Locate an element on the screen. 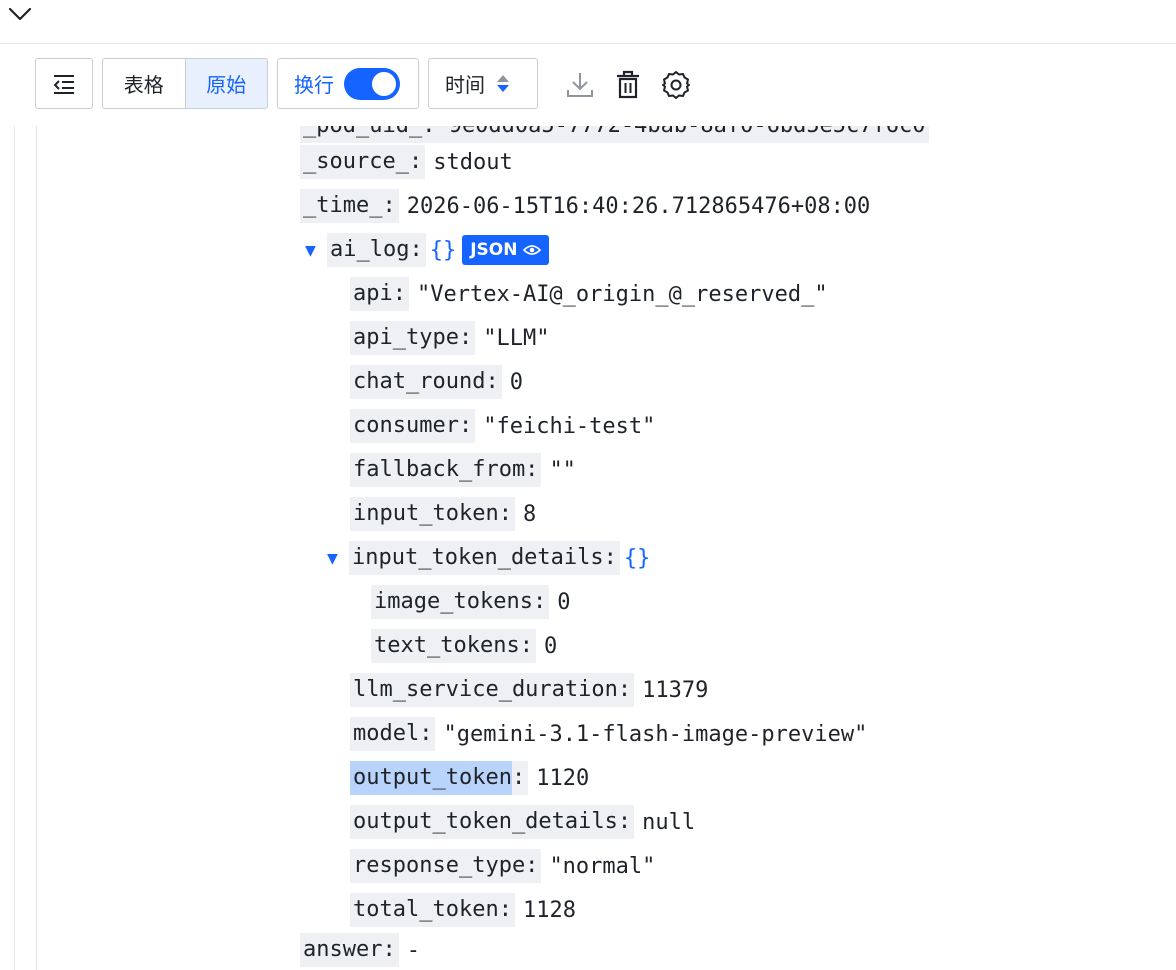 This screenshot has height=970, width=1176. field-key: api_type: is located at coordinates (413, 338).